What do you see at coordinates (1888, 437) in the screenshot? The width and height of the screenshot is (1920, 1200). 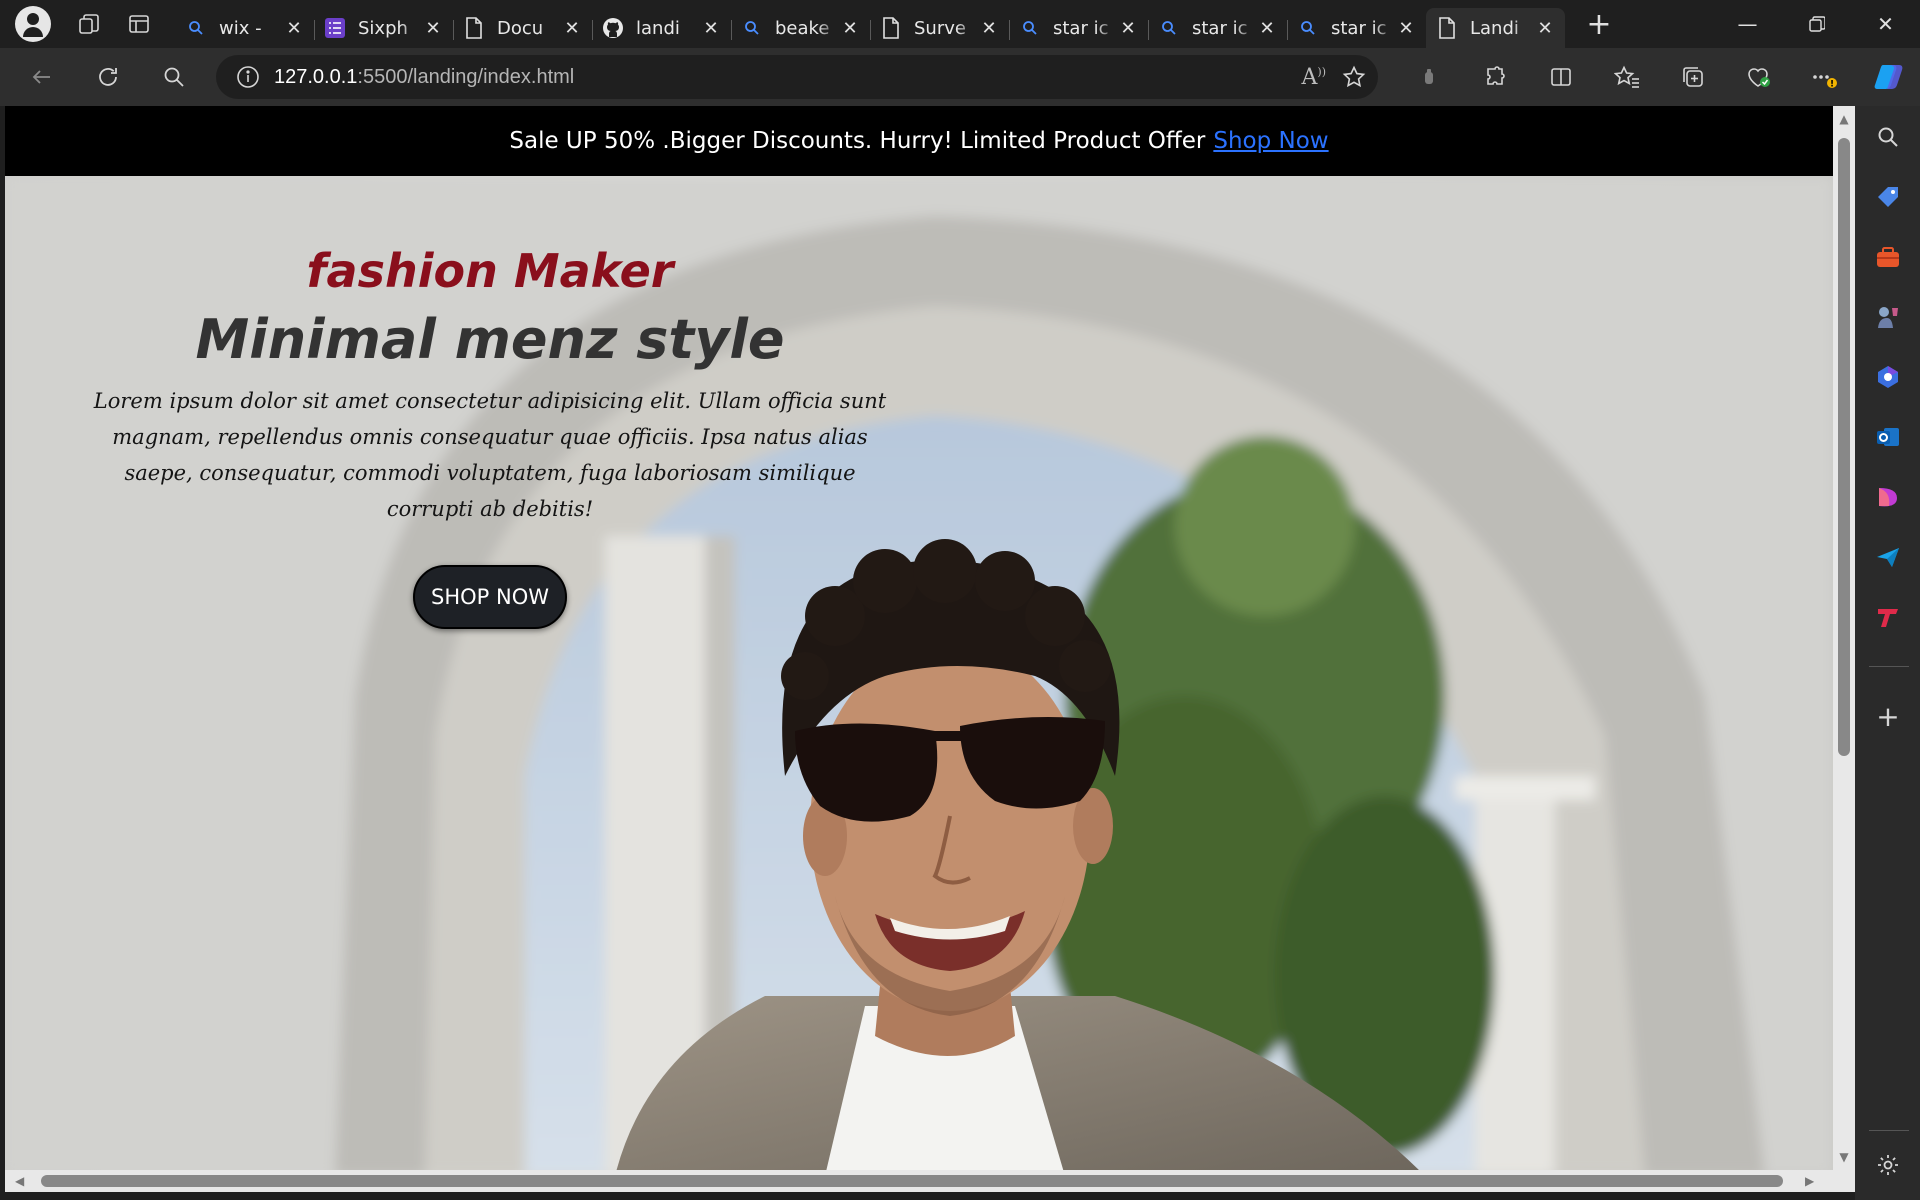 I see `outlook-icon` at bounding box center [1888, 437].